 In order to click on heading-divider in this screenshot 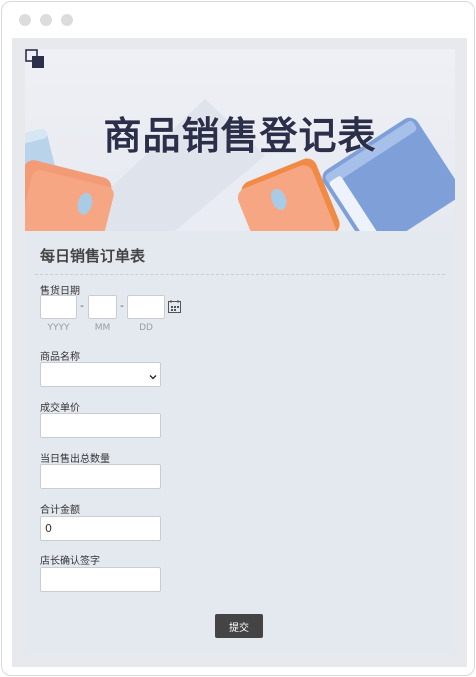, I will do `click(240, 274)`.